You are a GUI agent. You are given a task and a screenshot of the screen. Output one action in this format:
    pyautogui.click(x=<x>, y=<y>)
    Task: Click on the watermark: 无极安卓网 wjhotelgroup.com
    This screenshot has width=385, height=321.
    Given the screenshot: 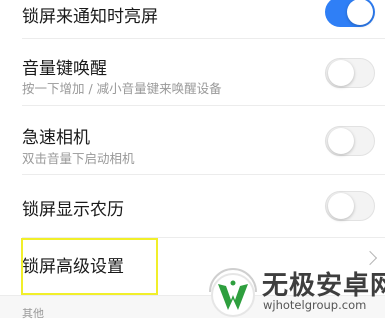 What is the action you would take?
    pyautogui.click(x=292, y=290)
    